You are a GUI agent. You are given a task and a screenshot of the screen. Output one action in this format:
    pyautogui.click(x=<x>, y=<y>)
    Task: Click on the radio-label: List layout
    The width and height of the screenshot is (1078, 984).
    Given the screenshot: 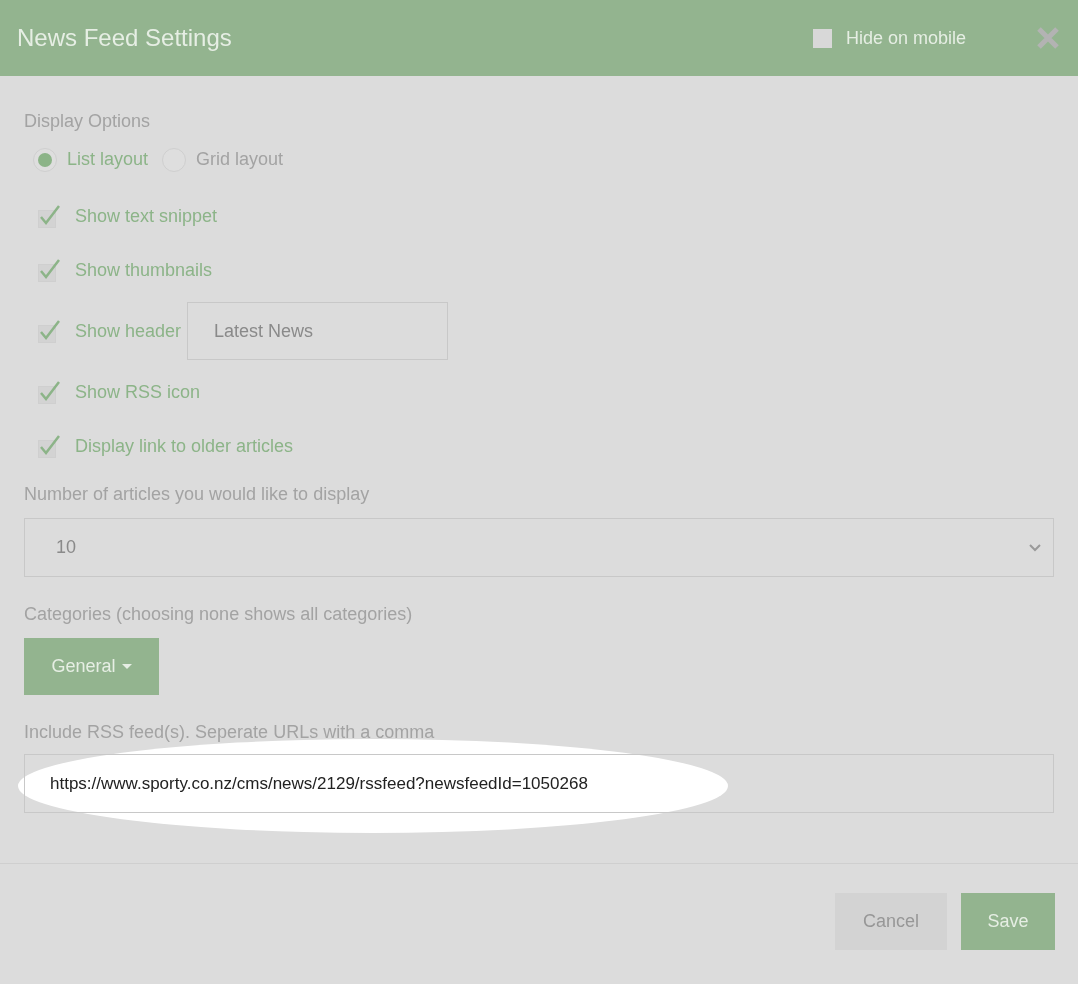 What is the action you would take?
    pyautogui.click(x=108, y=159)
    